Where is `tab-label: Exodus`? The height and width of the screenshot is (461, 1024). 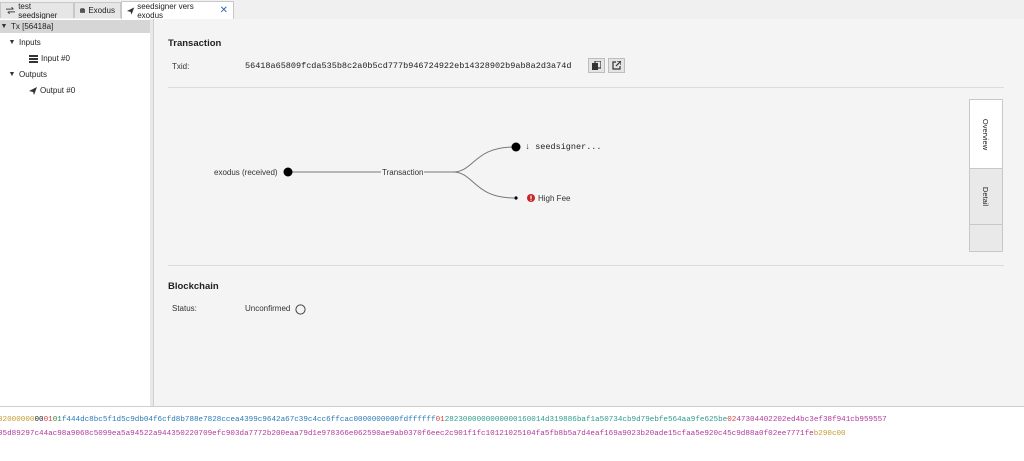 tab-label: Exodus is located at coordinates (101, 10).